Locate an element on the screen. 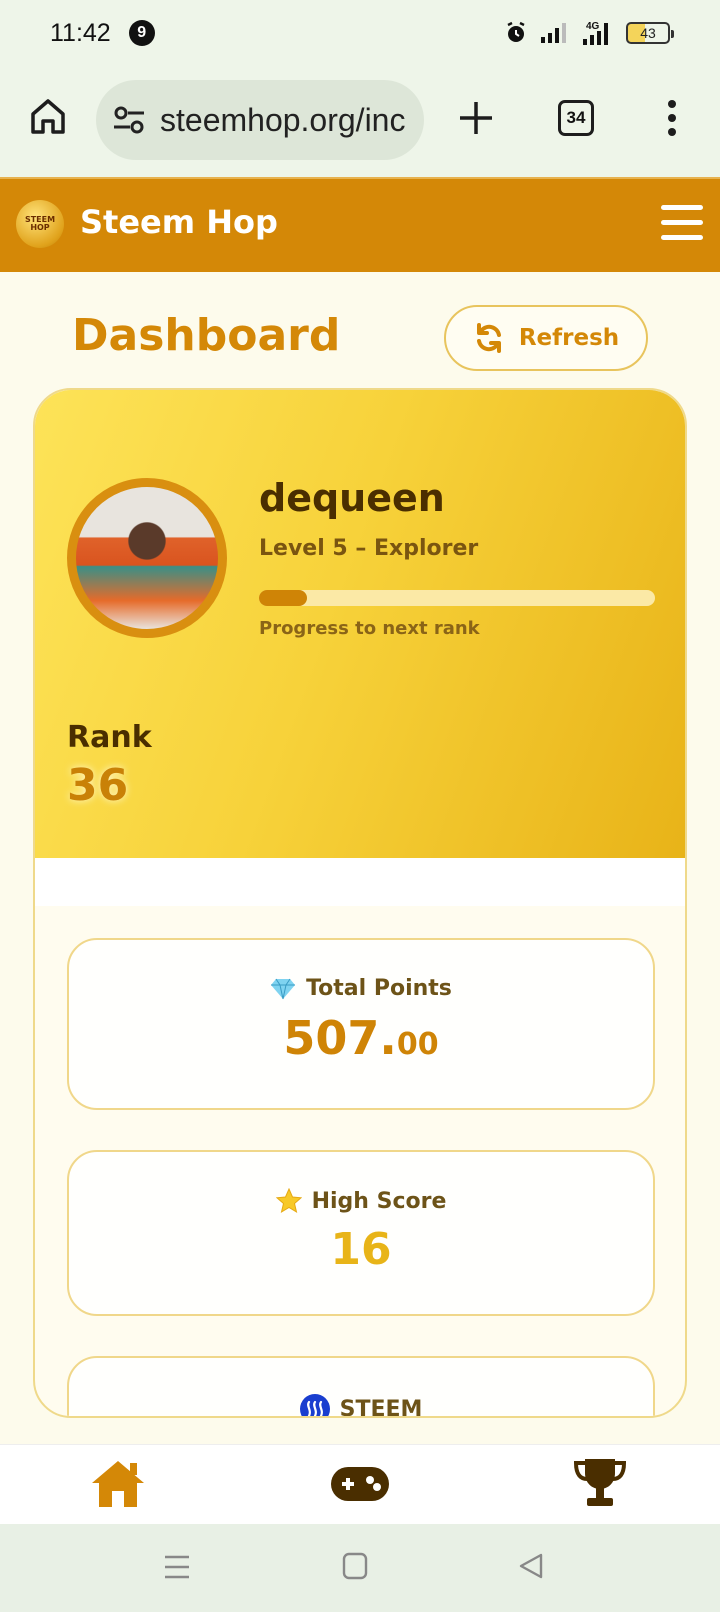 The width and height of the screenshot is (720, 1612). steem-title: STEEM is located at coordinates (361, 1406).